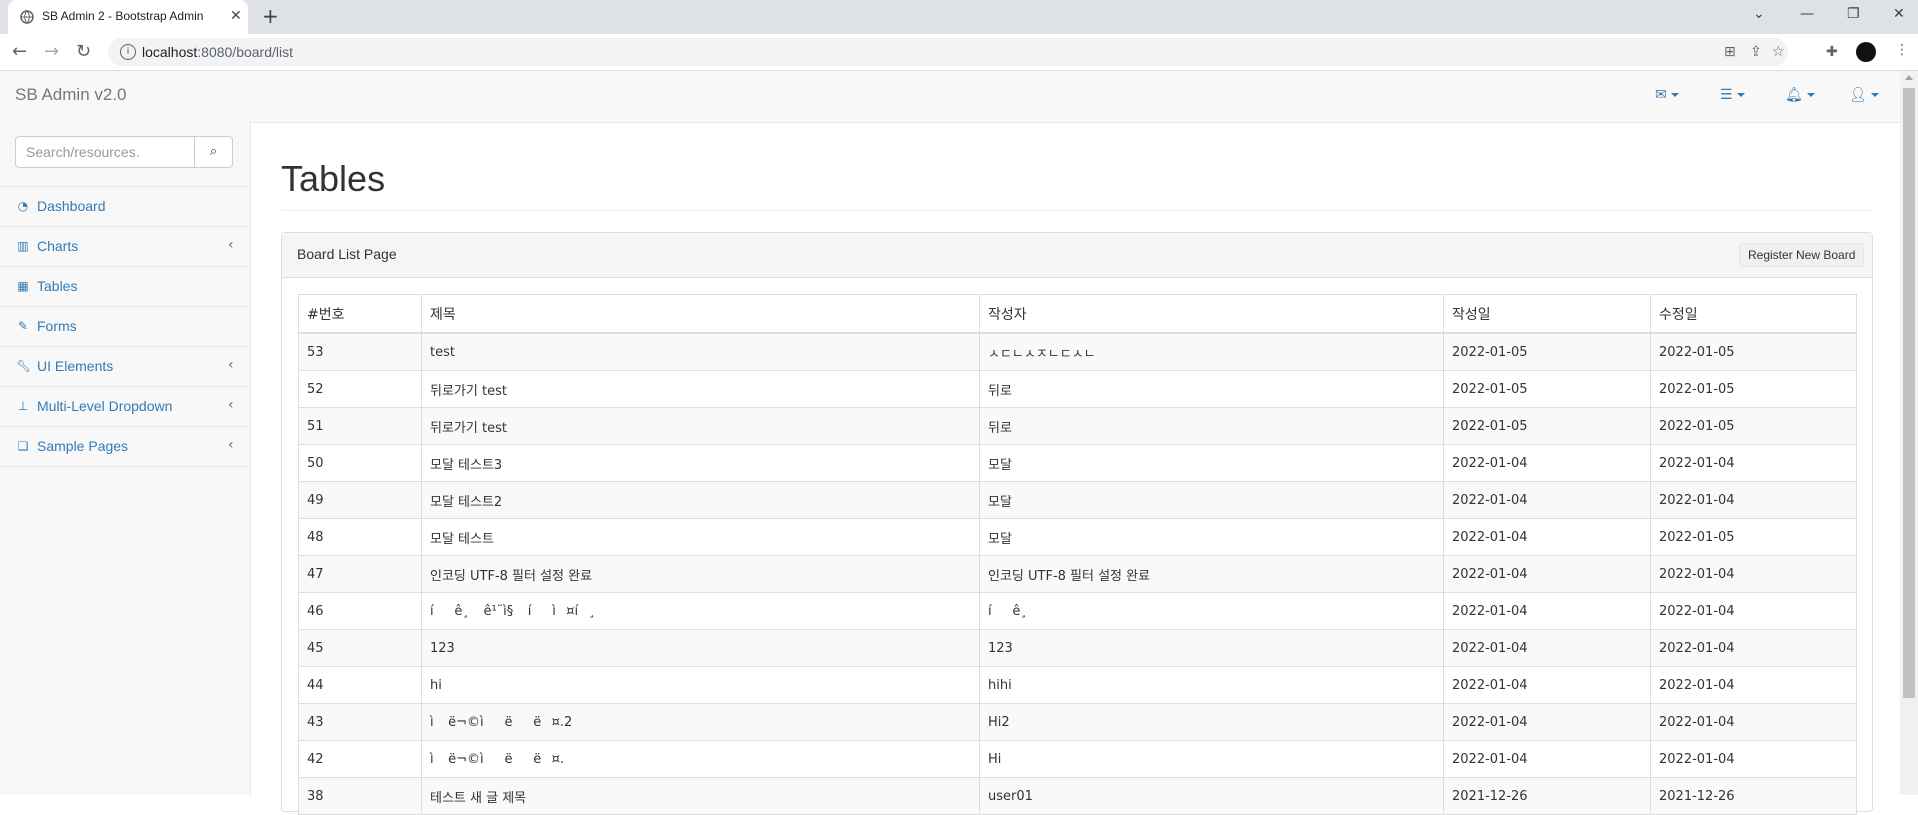 The height and width of the screenshot is (815, 1918). What do you see at coordinates (700, 463) in the screenshot?
I see `cell-title: 모달 테스트3` at bounding box center [700, 463].